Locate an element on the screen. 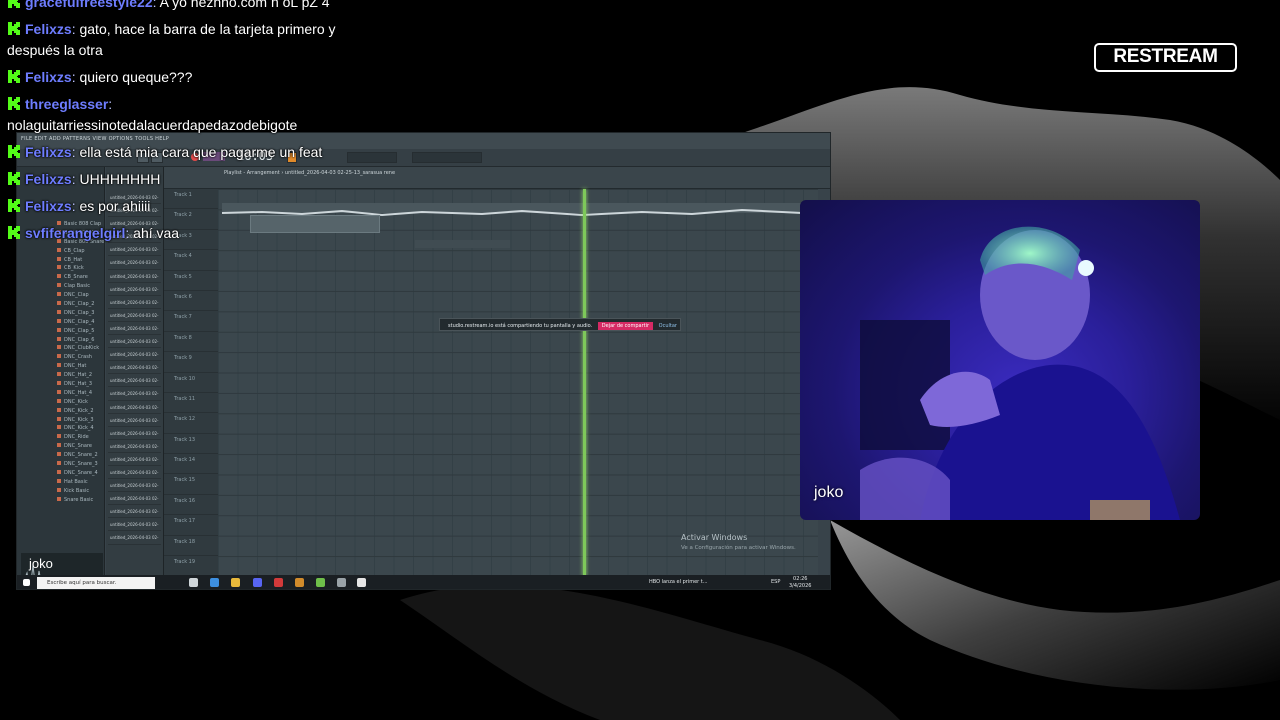 The height and width of the screenshot is (720, 1280). track-label: Track 8 is located at coordinates (191, 342).